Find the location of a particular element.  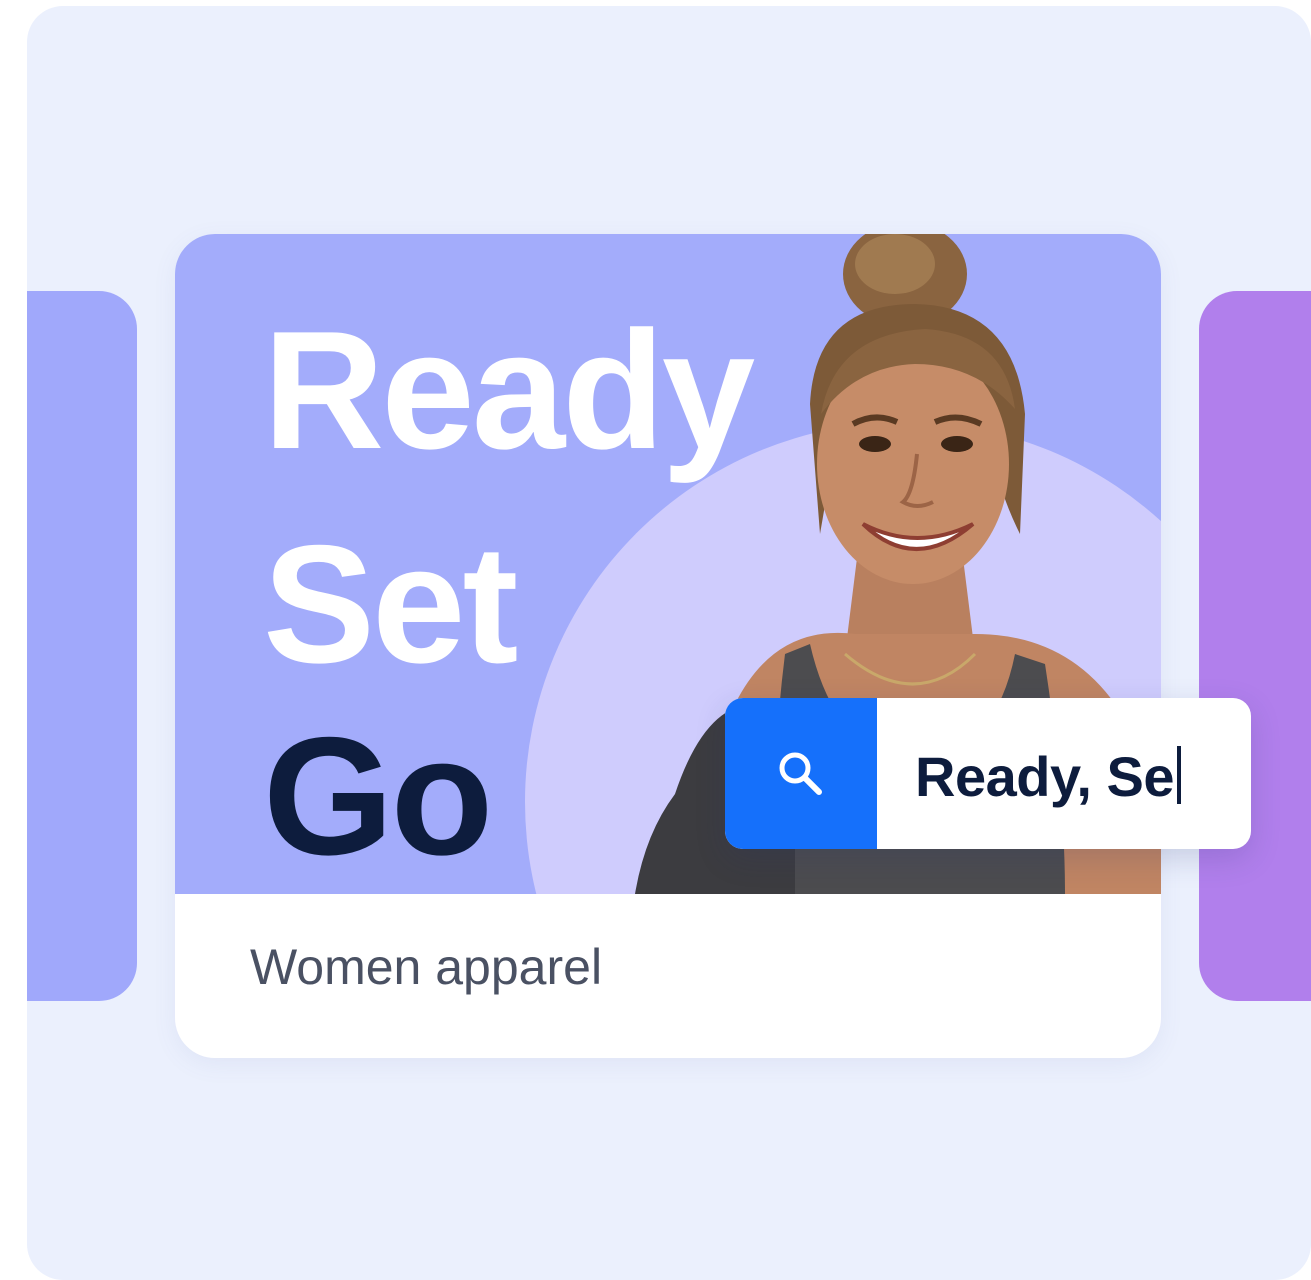

headline-set: Set is located at coordinates (390, 604).